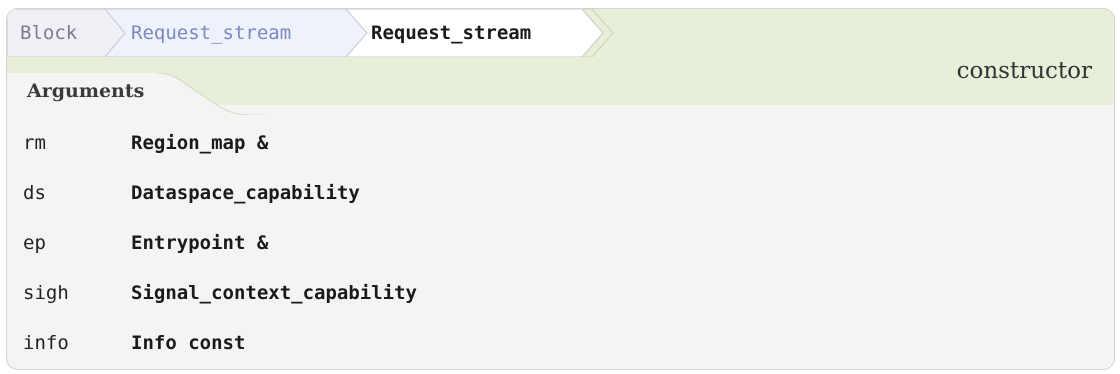 This screenshot has width=1120, height=374. Describe the element at coordinates (34, 243) in the screenshot. I see `argument-name: ep` at that location.